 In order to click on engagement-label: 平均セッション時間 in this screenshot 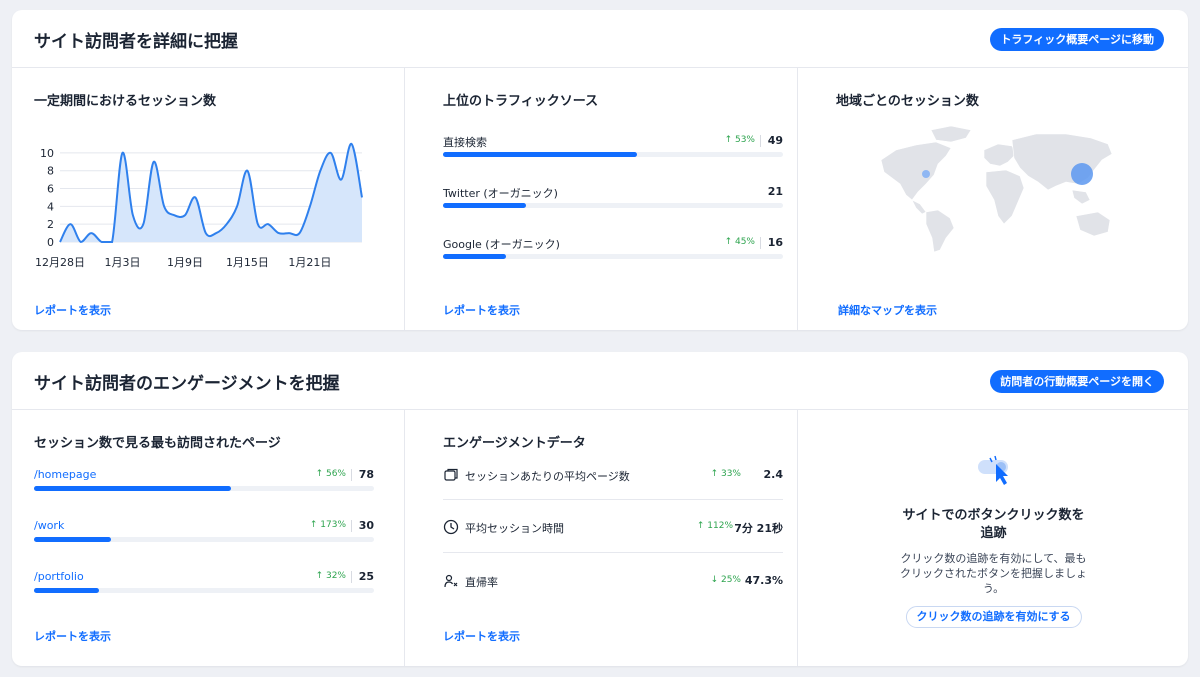, I will do `click(514, 528)`.